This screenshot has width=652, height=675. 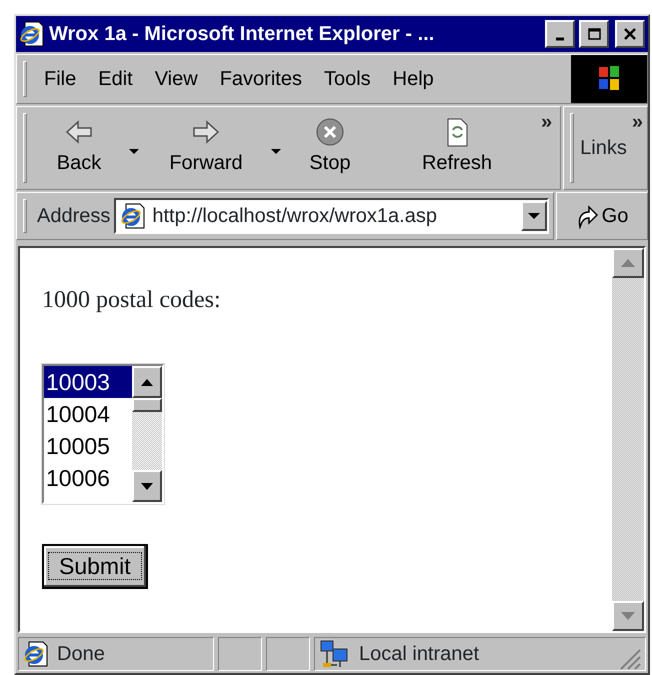 I want to click on list-option: 10006, so click(x=88, y=478).